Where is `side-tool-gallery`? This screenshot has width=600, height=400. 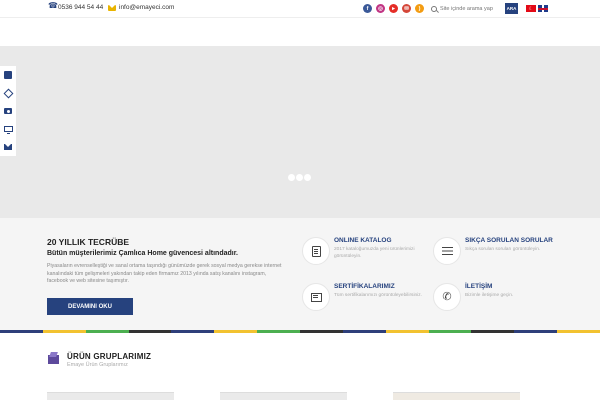
side-tool-gallery is located at coordinates (8, 111).